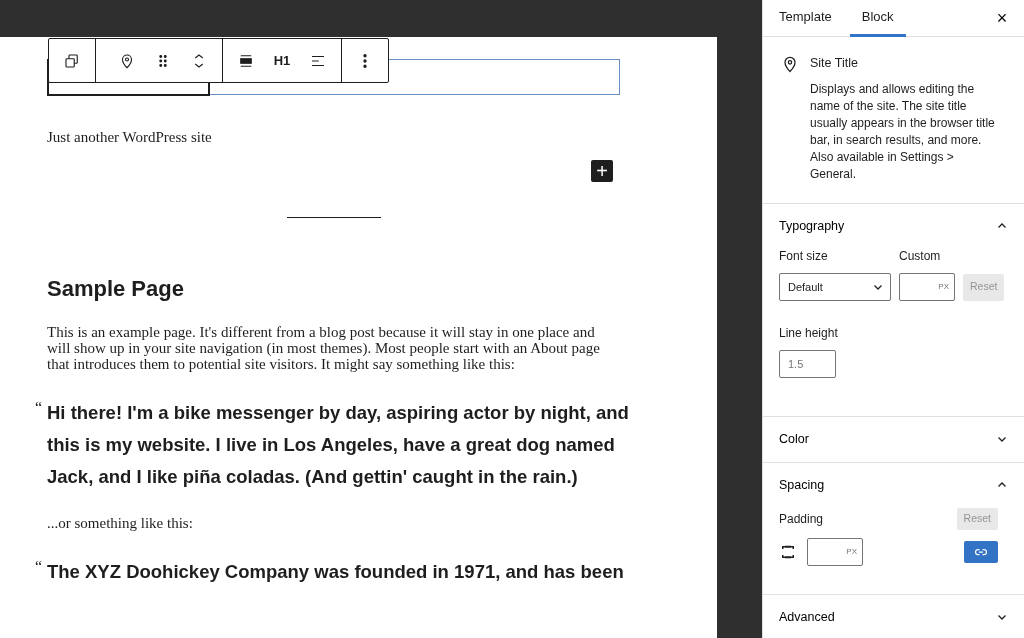  Describe the element at coordinates (805, 287) in the screenshot. I see `select-value: Default` at that location.